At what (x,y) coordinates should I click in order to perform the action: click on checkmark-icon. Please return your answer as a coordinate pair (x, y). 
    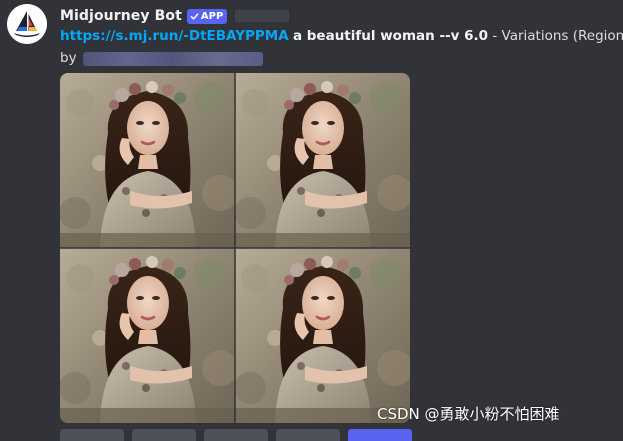
    Looking at the image, I should click on (194, 16).